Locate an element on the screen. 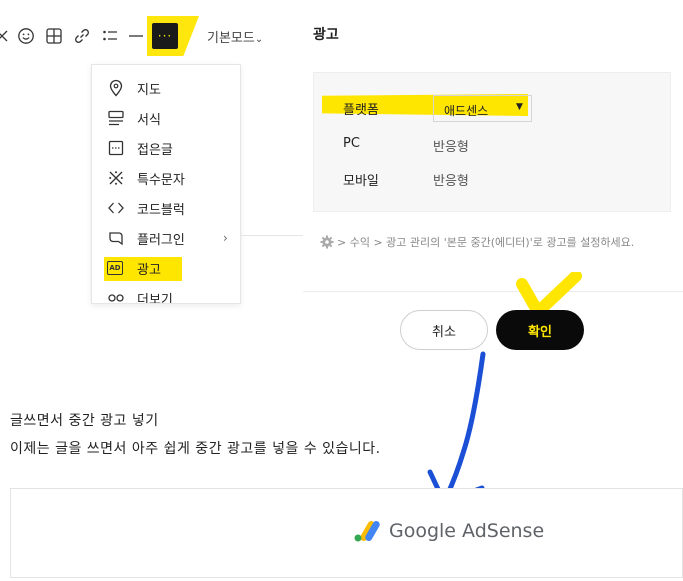 The width and height of the screenshot is (683, 581). format-partial-icon is located at coordinates (6, 36).